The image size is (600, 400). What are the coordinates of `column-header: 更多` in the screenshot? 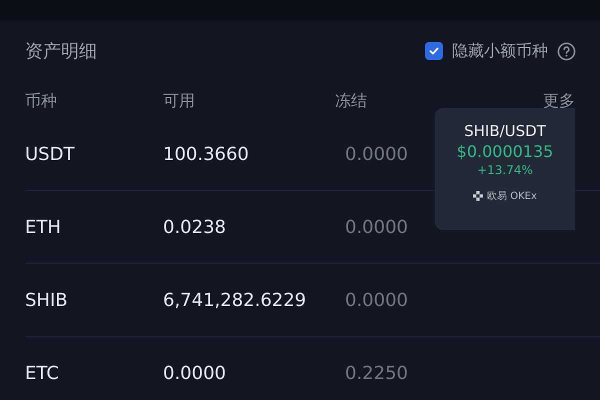 It's located at (559, 101).